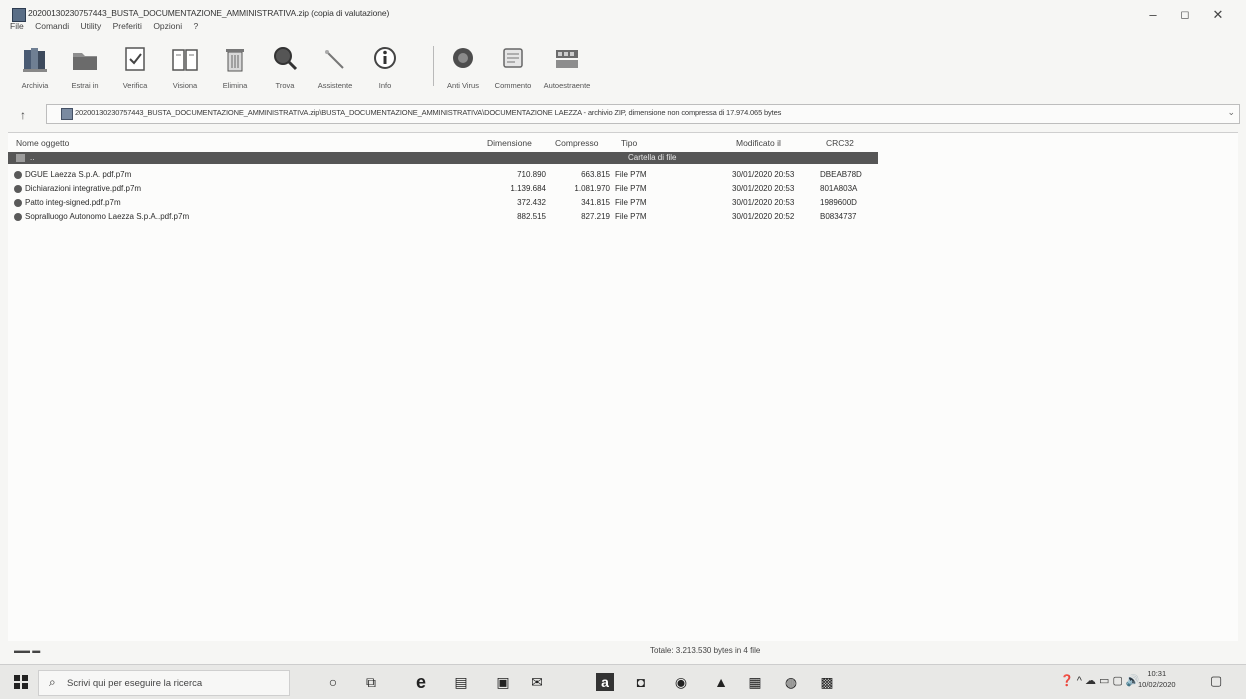 The height and width of the screenshot is (699, 1246). Describe the element at coordinates (78, 174) in the screenshot. I see `file-name: DGUE Laezza S.p.A. pdf.p7m` at that location.